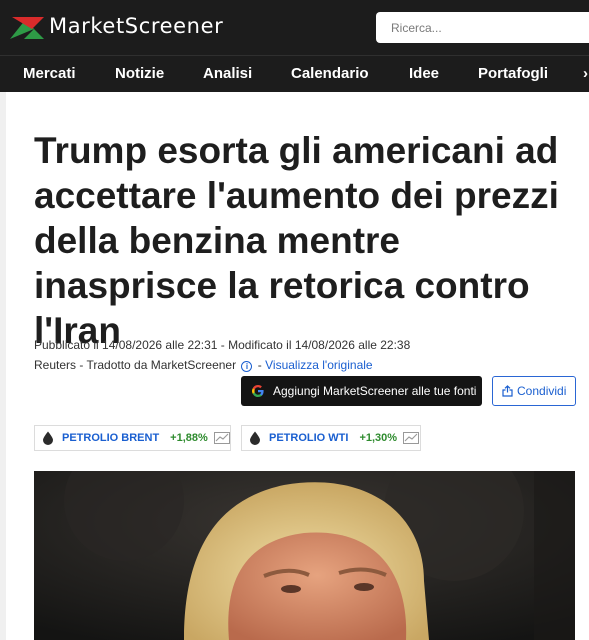 This screenshot has height=640, width=589. I want to click on brand-name: MarketScreener, so click(136, 26).